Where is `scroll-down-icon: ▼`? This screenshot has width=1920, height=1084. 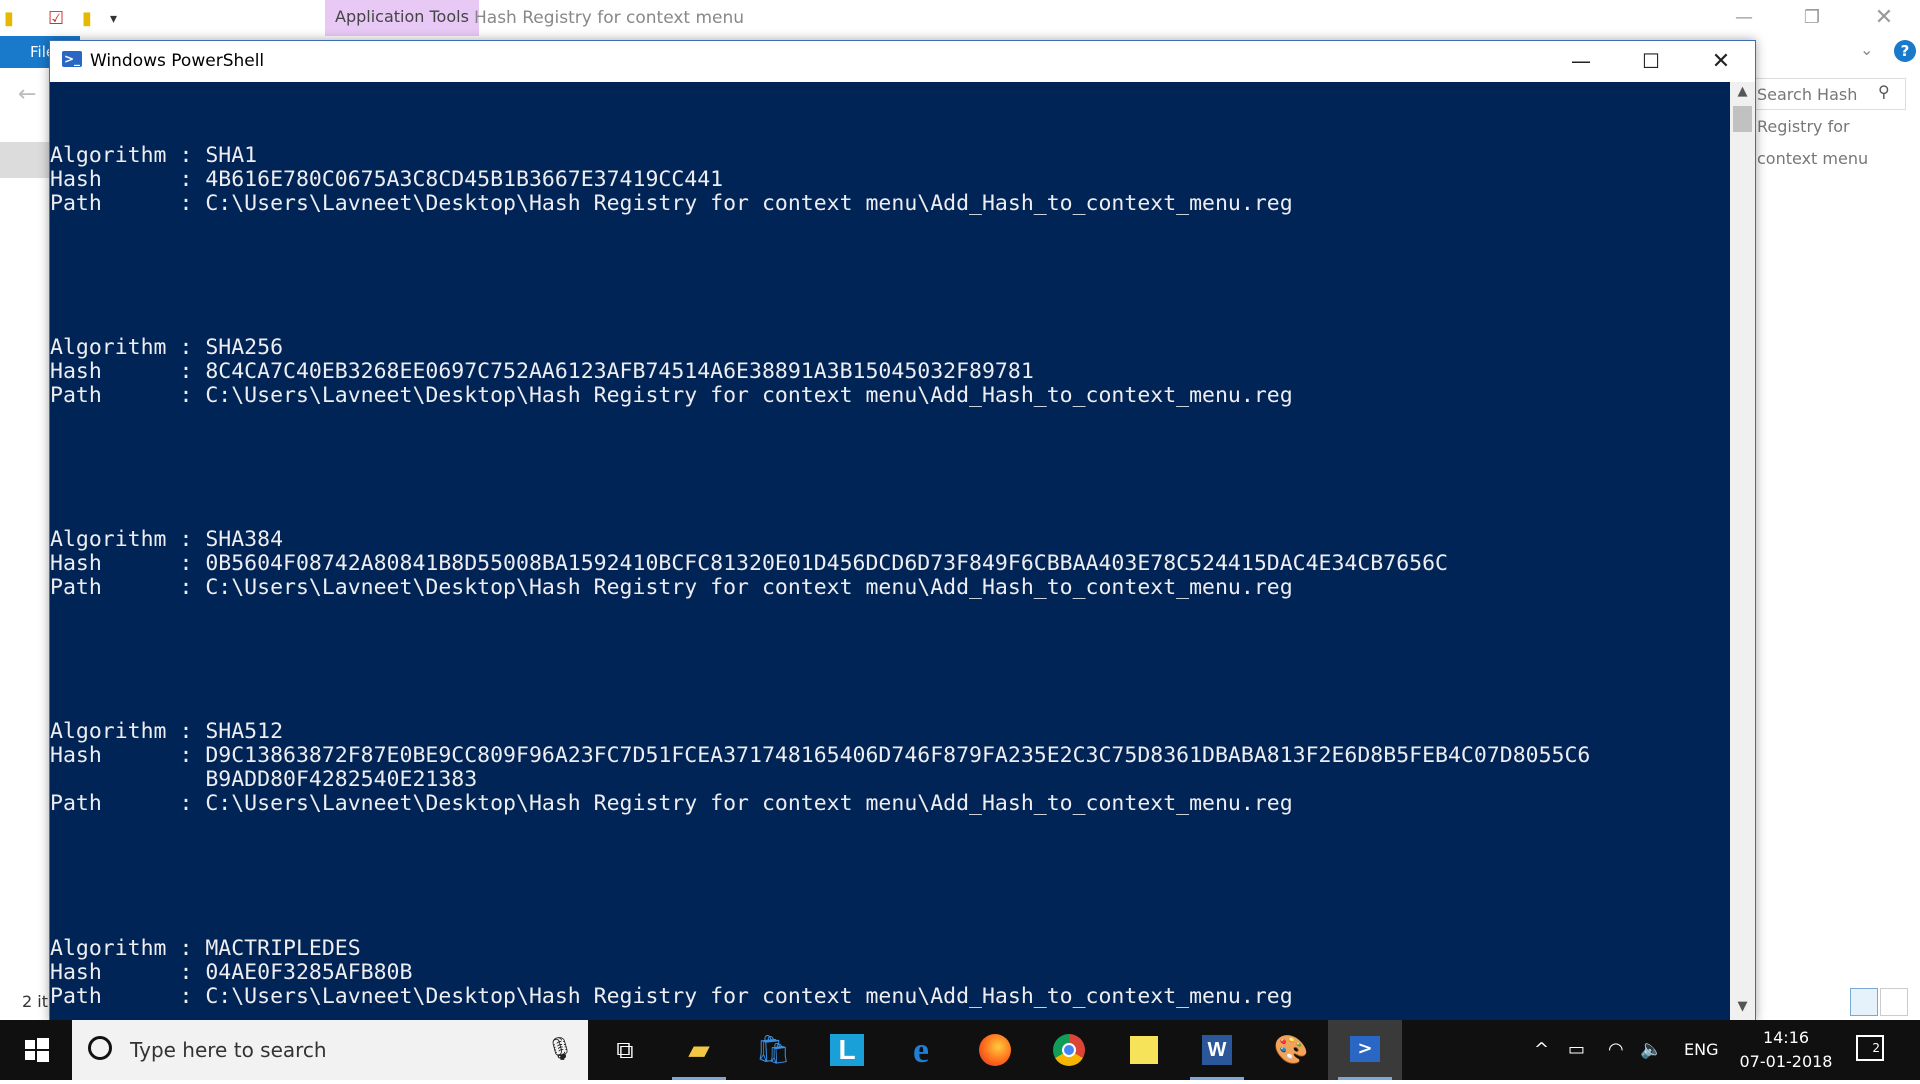
scroll-down-icon: ▼ is located at coordinates (1742, 1009).